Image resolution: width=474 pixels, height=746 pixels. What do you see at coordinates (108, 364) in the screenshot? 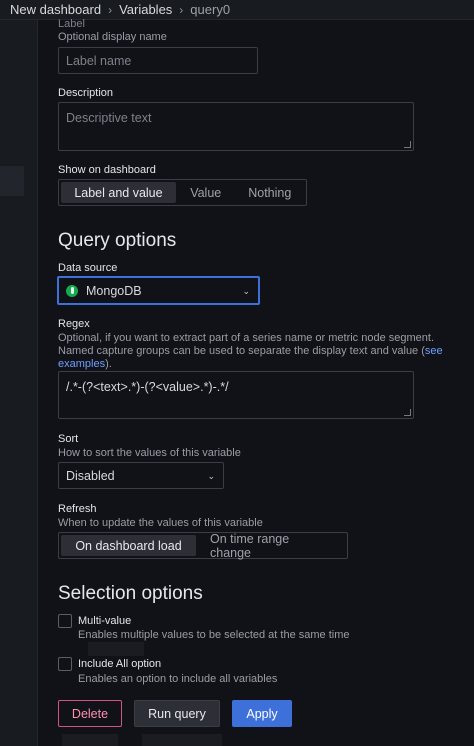
I see `regex-description-end: ).` at bounding box center [108, 364].